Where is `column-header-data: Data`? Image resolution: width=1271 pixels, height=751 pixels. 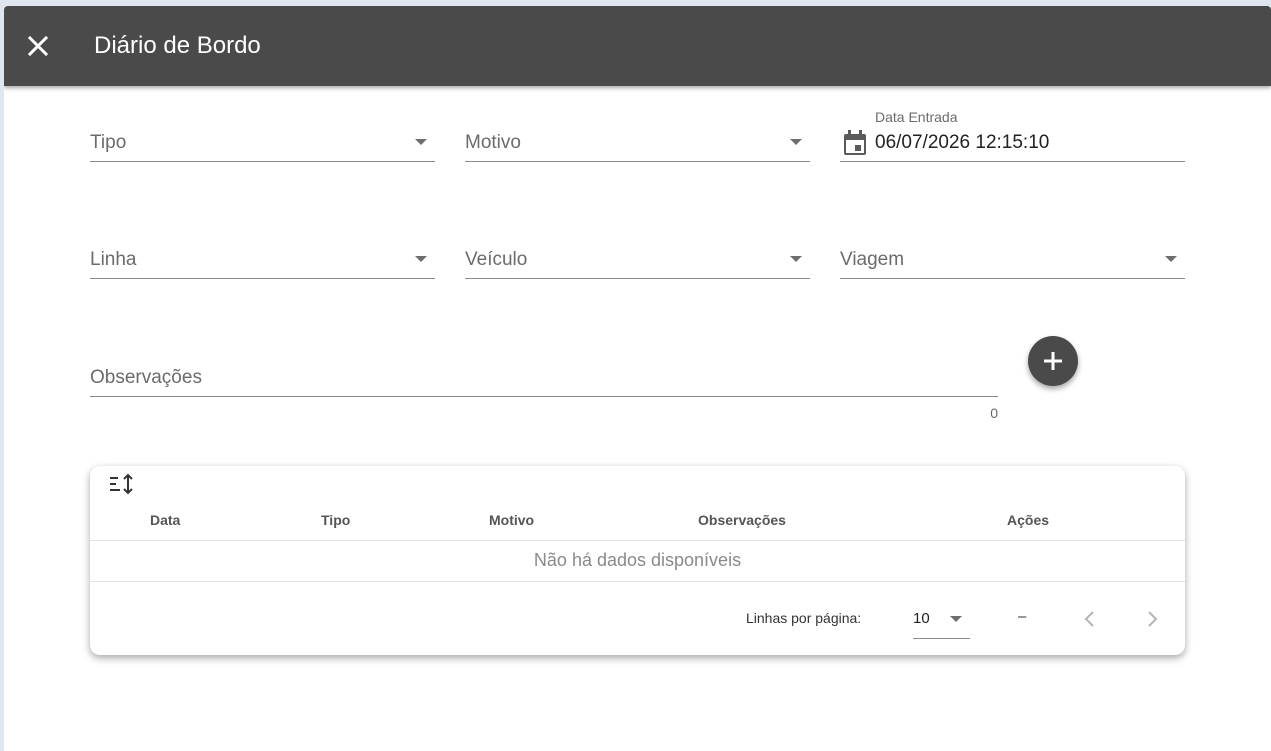
column-header-data: Data is located at coordinates (165, 520).